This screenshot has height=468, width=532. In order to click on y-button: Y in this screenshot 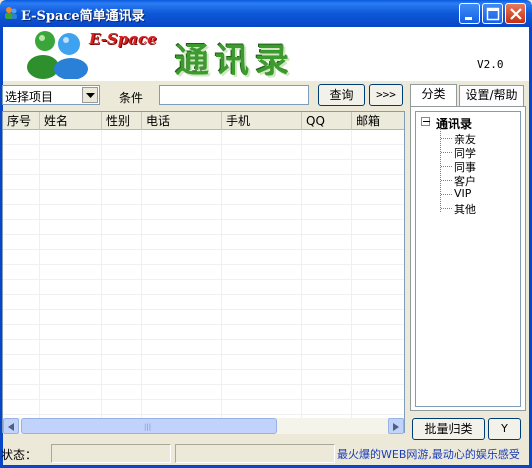, I will do `click(504, 429)`.